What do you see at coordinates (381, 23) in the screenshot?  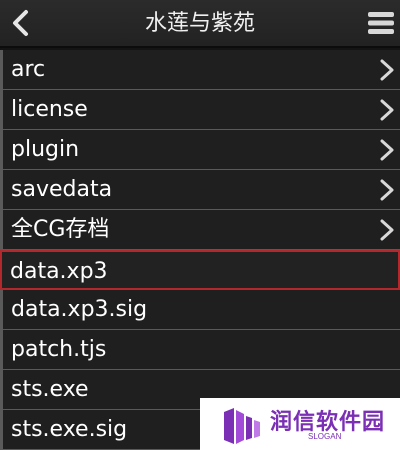 I see `hamburger-menu-icon` at bounding box center [381, 23].